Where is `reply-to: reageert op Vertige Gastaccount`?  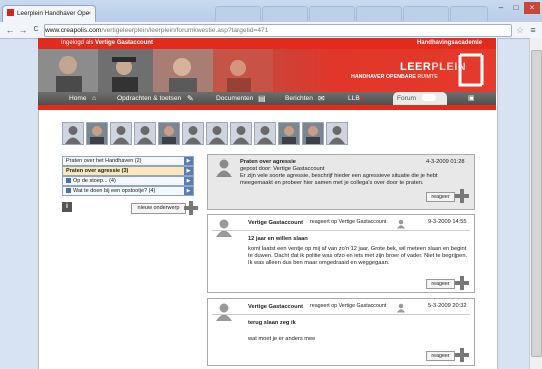
reply-to: reageert op Vertige Gastaccount is located at coordinates (348, 222).